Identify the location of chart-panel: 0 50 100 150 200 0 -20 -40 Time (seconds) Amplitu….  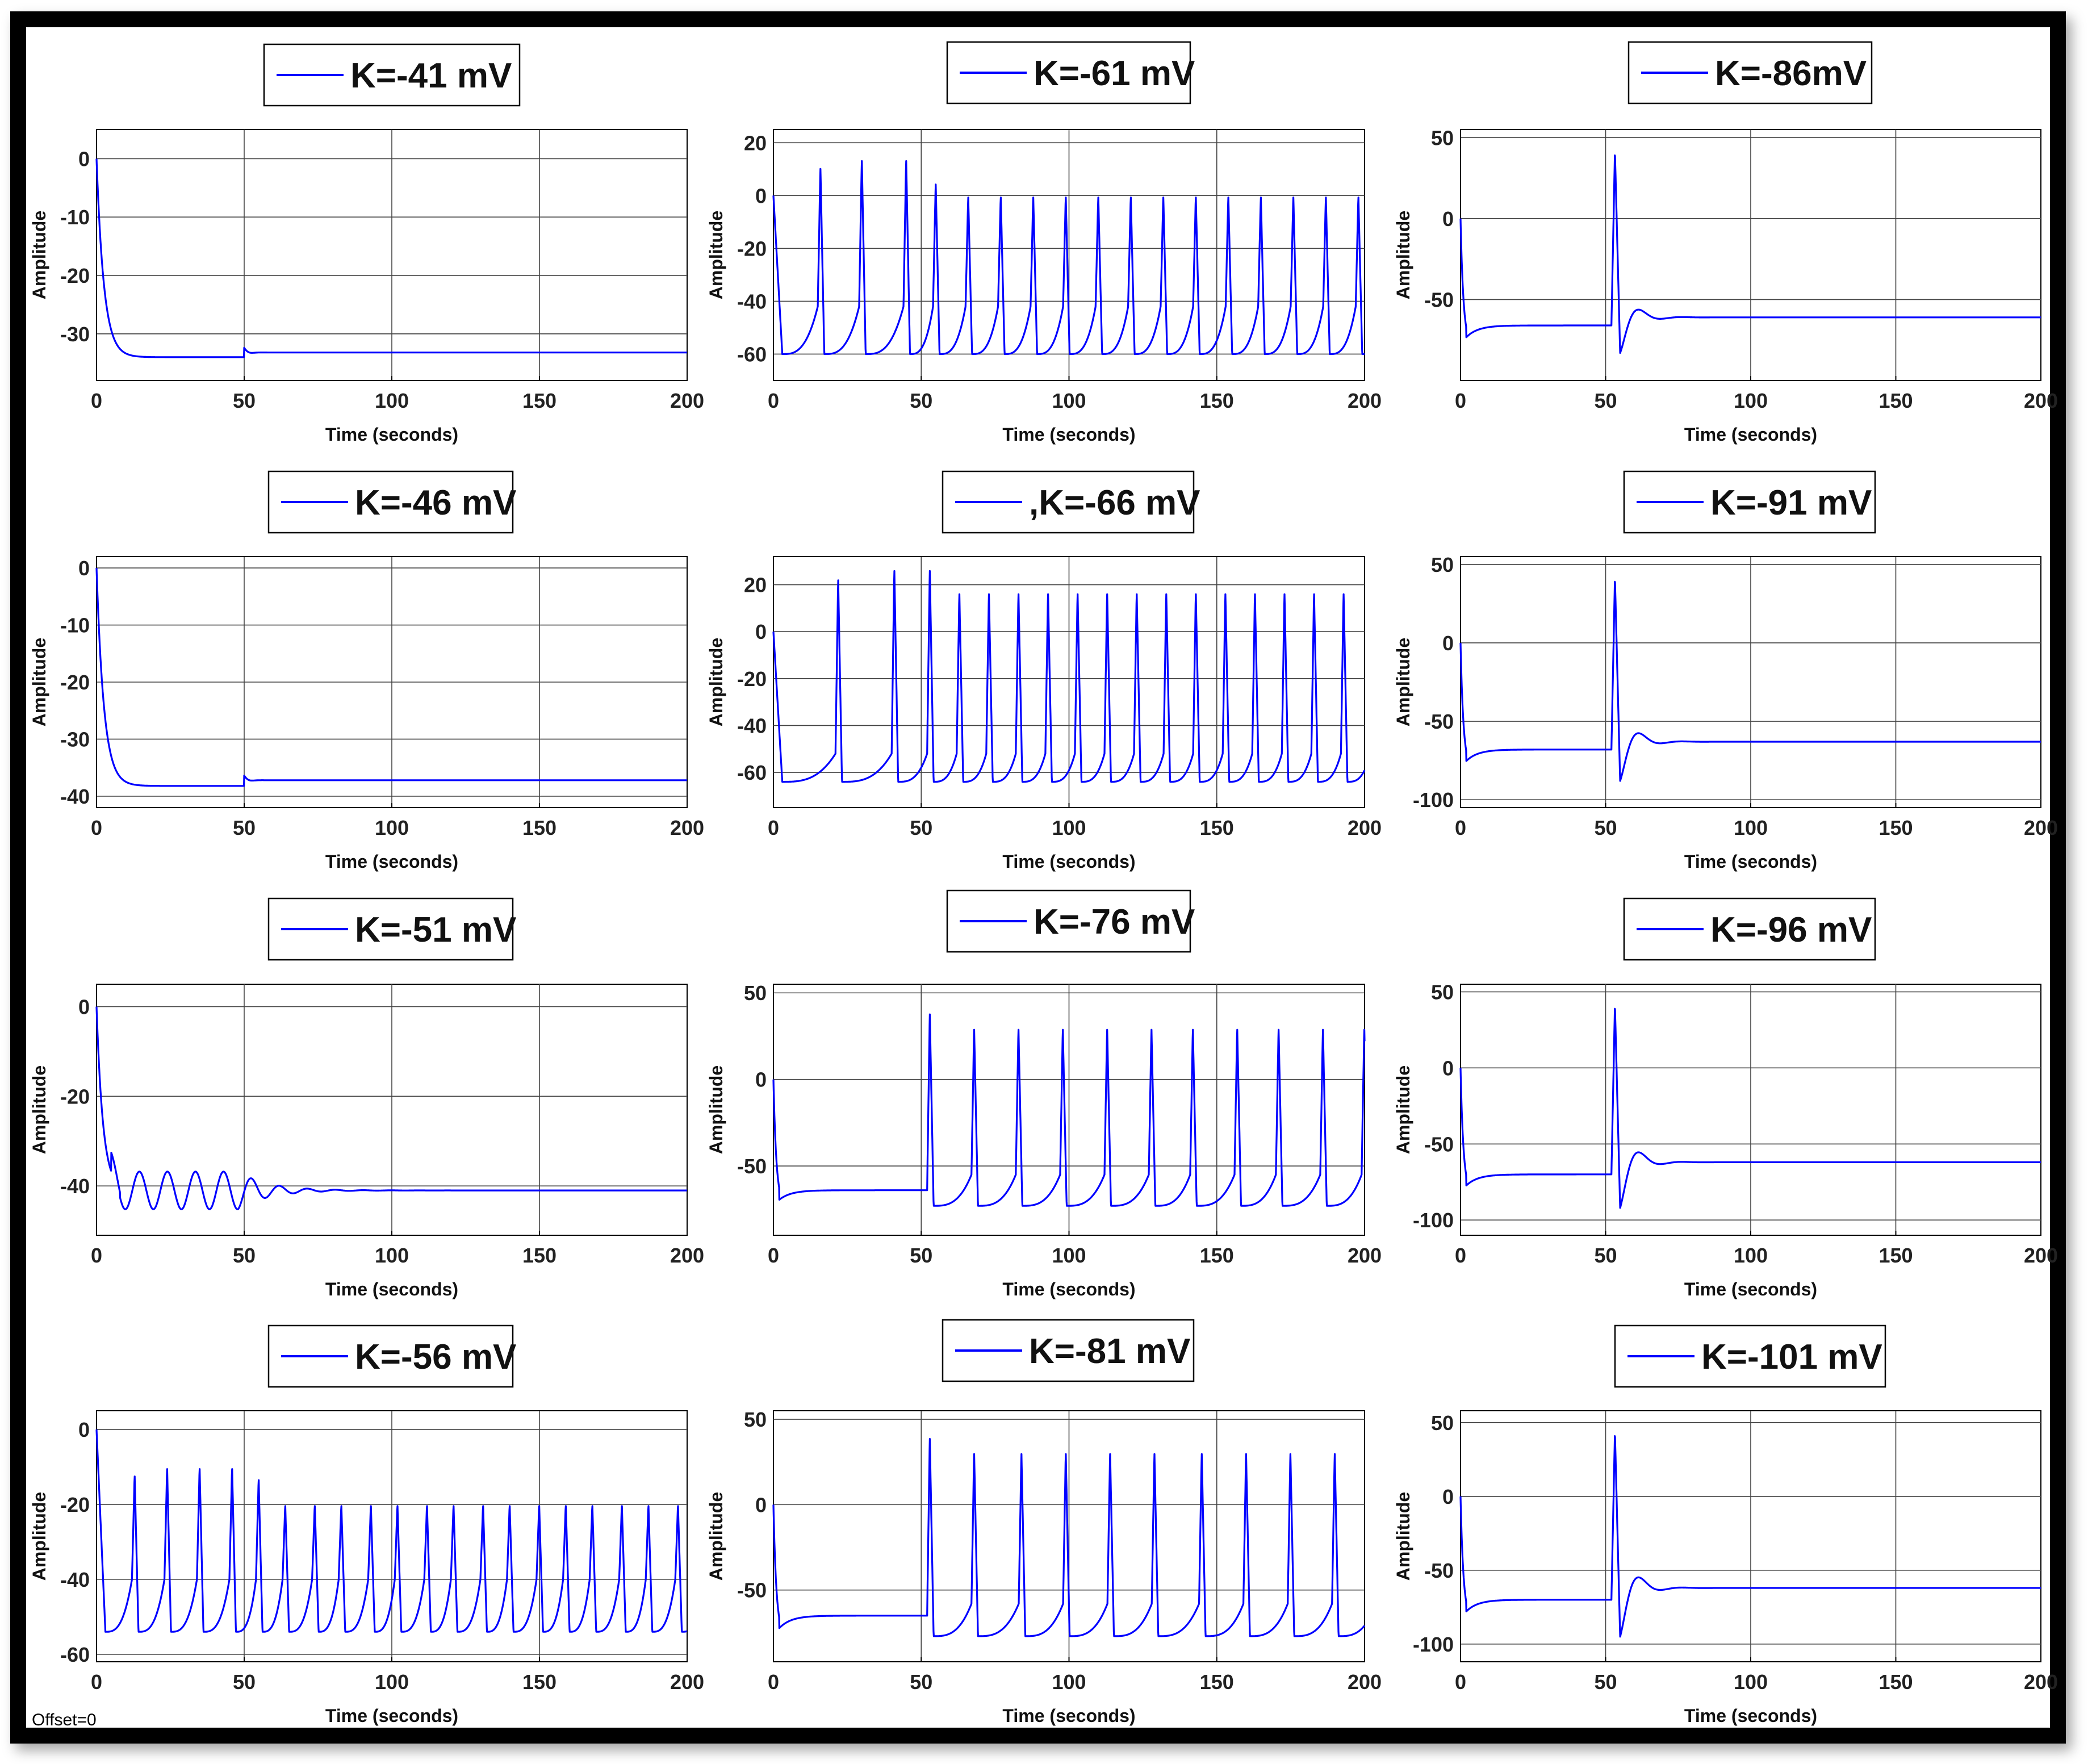
(366, 1098).